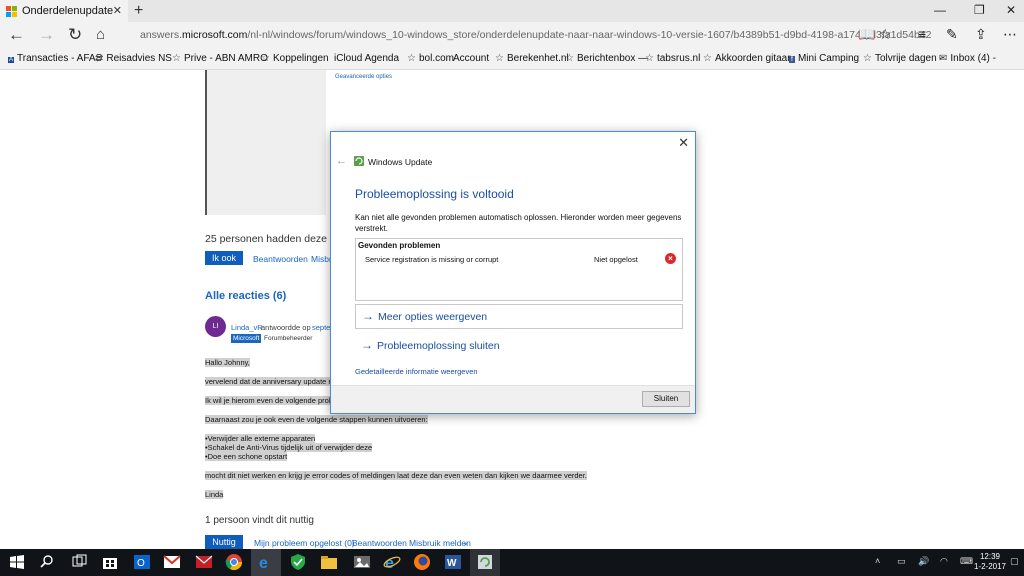  What do you see at coordinates (532, 58) in the screenshot?
I see `fav-berekenhet: ☆ Berekenhet.nl` at bounding box center [532, 58].